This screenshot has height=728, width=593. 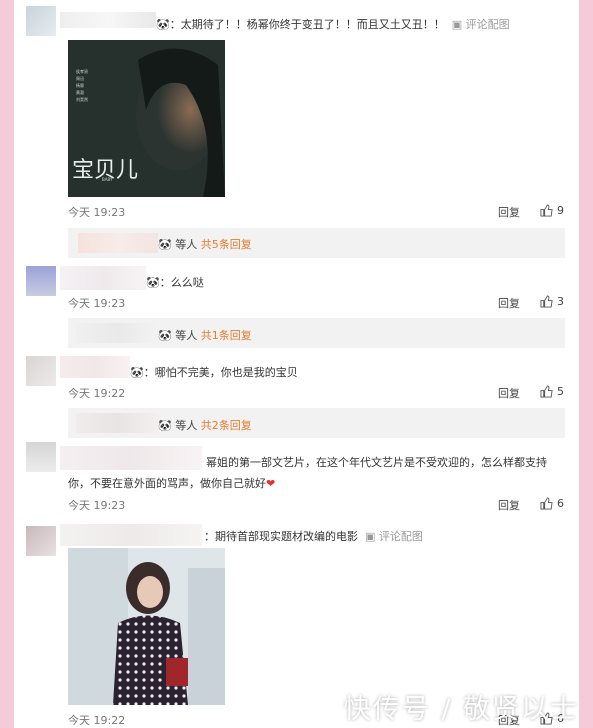 What do you see at coordinates (226, 425) in the screenshot?
I see `reply-count-link: 共2条回复` at bounding box center [226, 425].